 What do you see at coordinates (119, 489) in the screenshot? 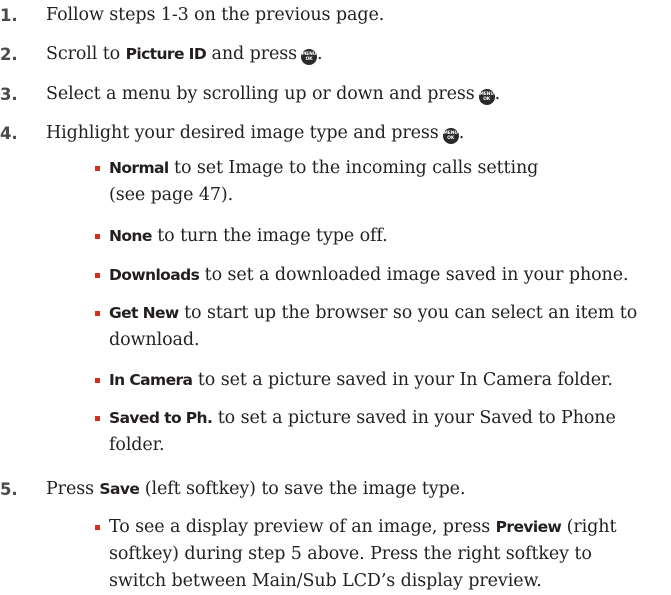
I see `softkey-name: Save` at bounding box center [119, 489].